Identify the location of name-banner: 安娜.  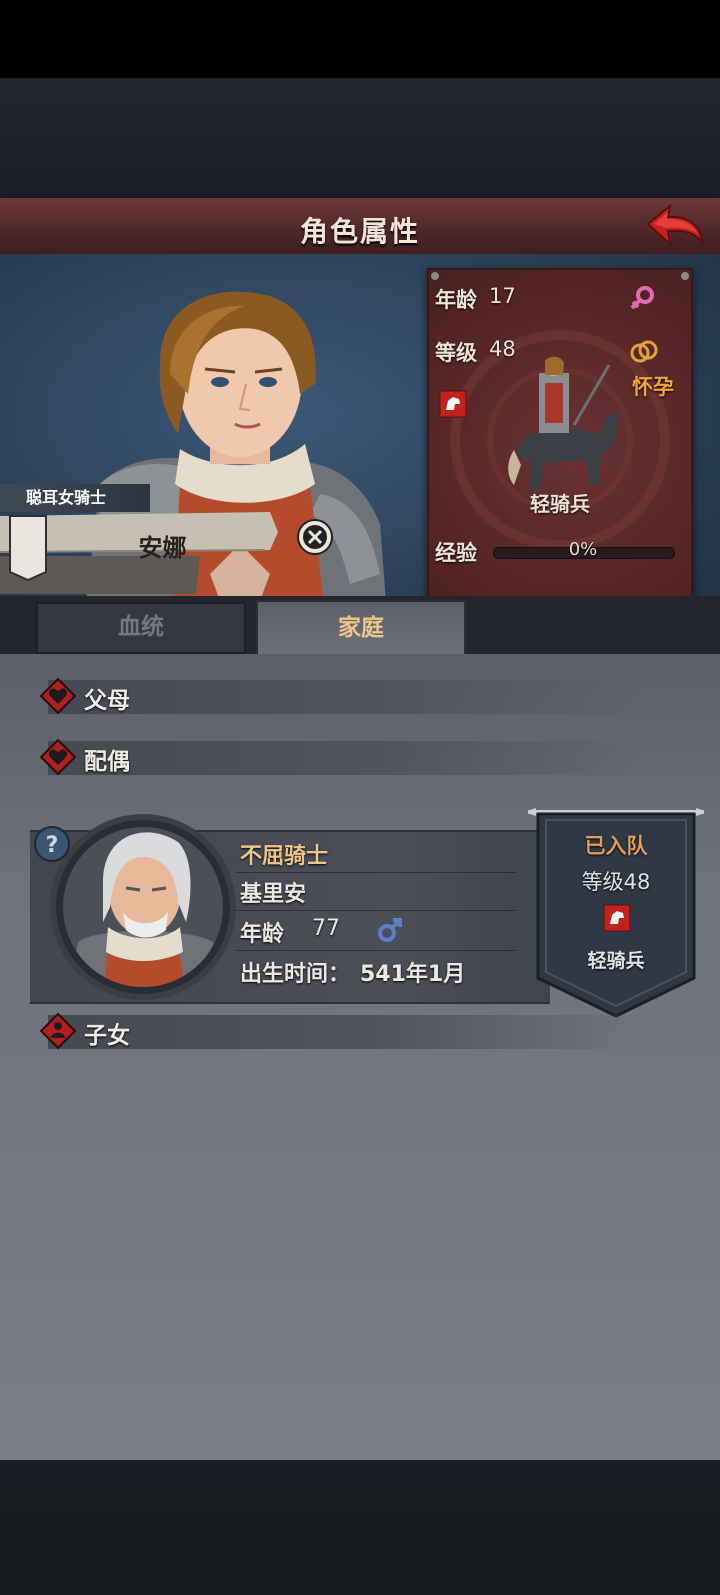
(142, 553).